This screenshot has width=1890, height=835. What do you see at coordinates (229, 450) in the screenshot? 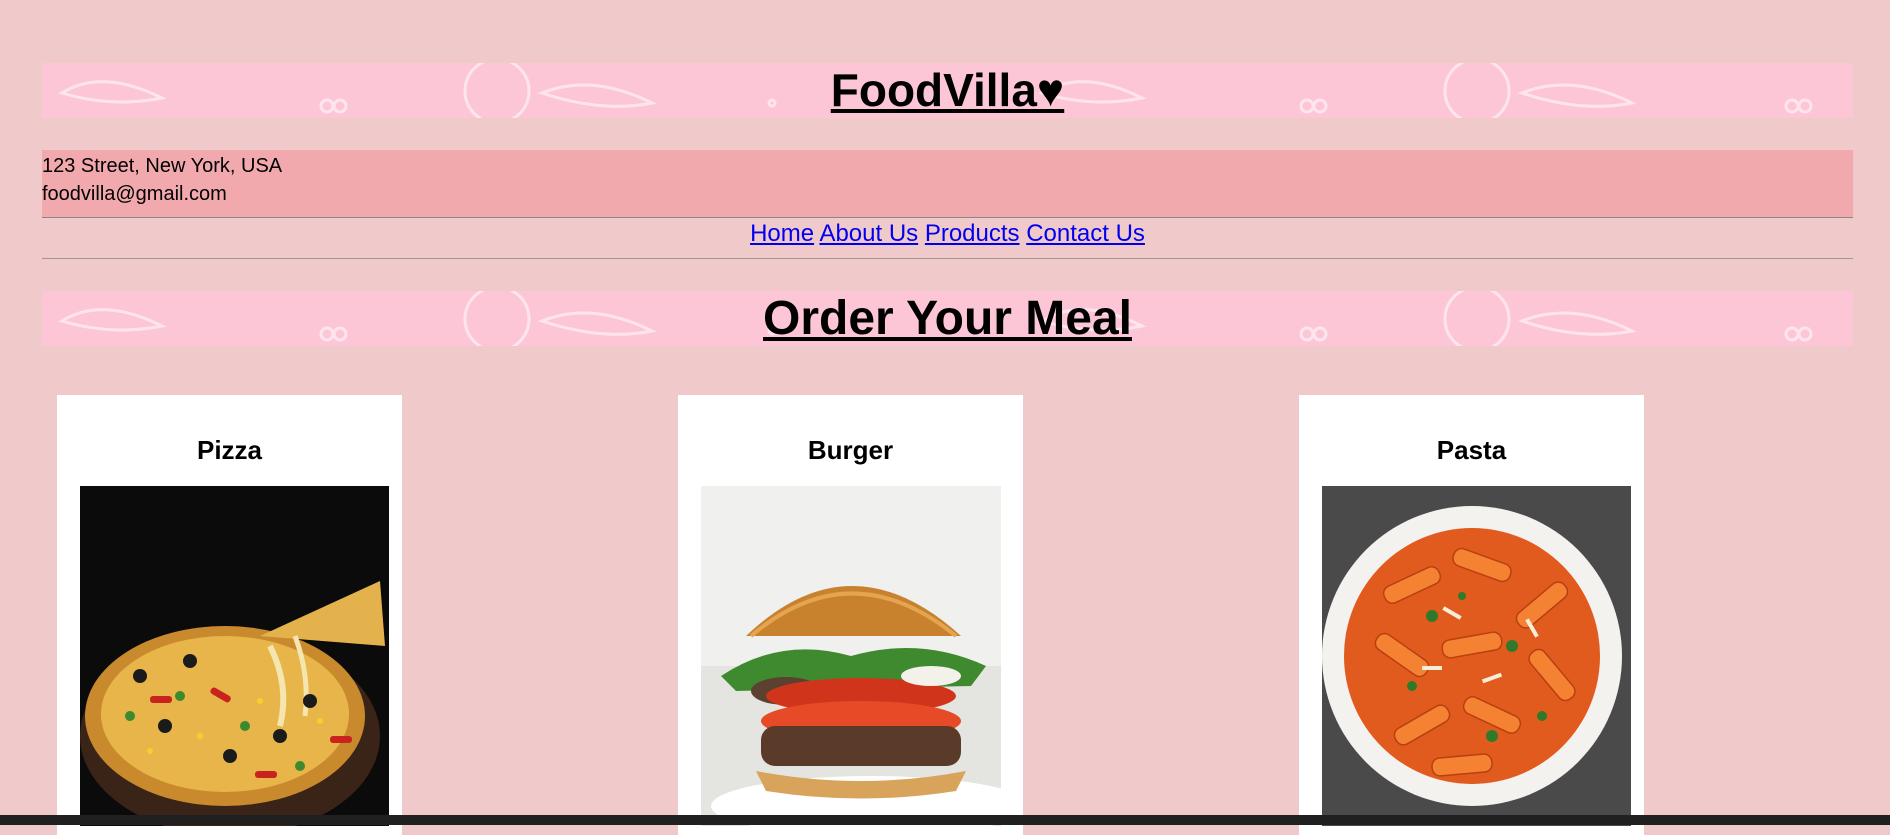
I see `product-name: Pizza` at bounding box center [229, 450].